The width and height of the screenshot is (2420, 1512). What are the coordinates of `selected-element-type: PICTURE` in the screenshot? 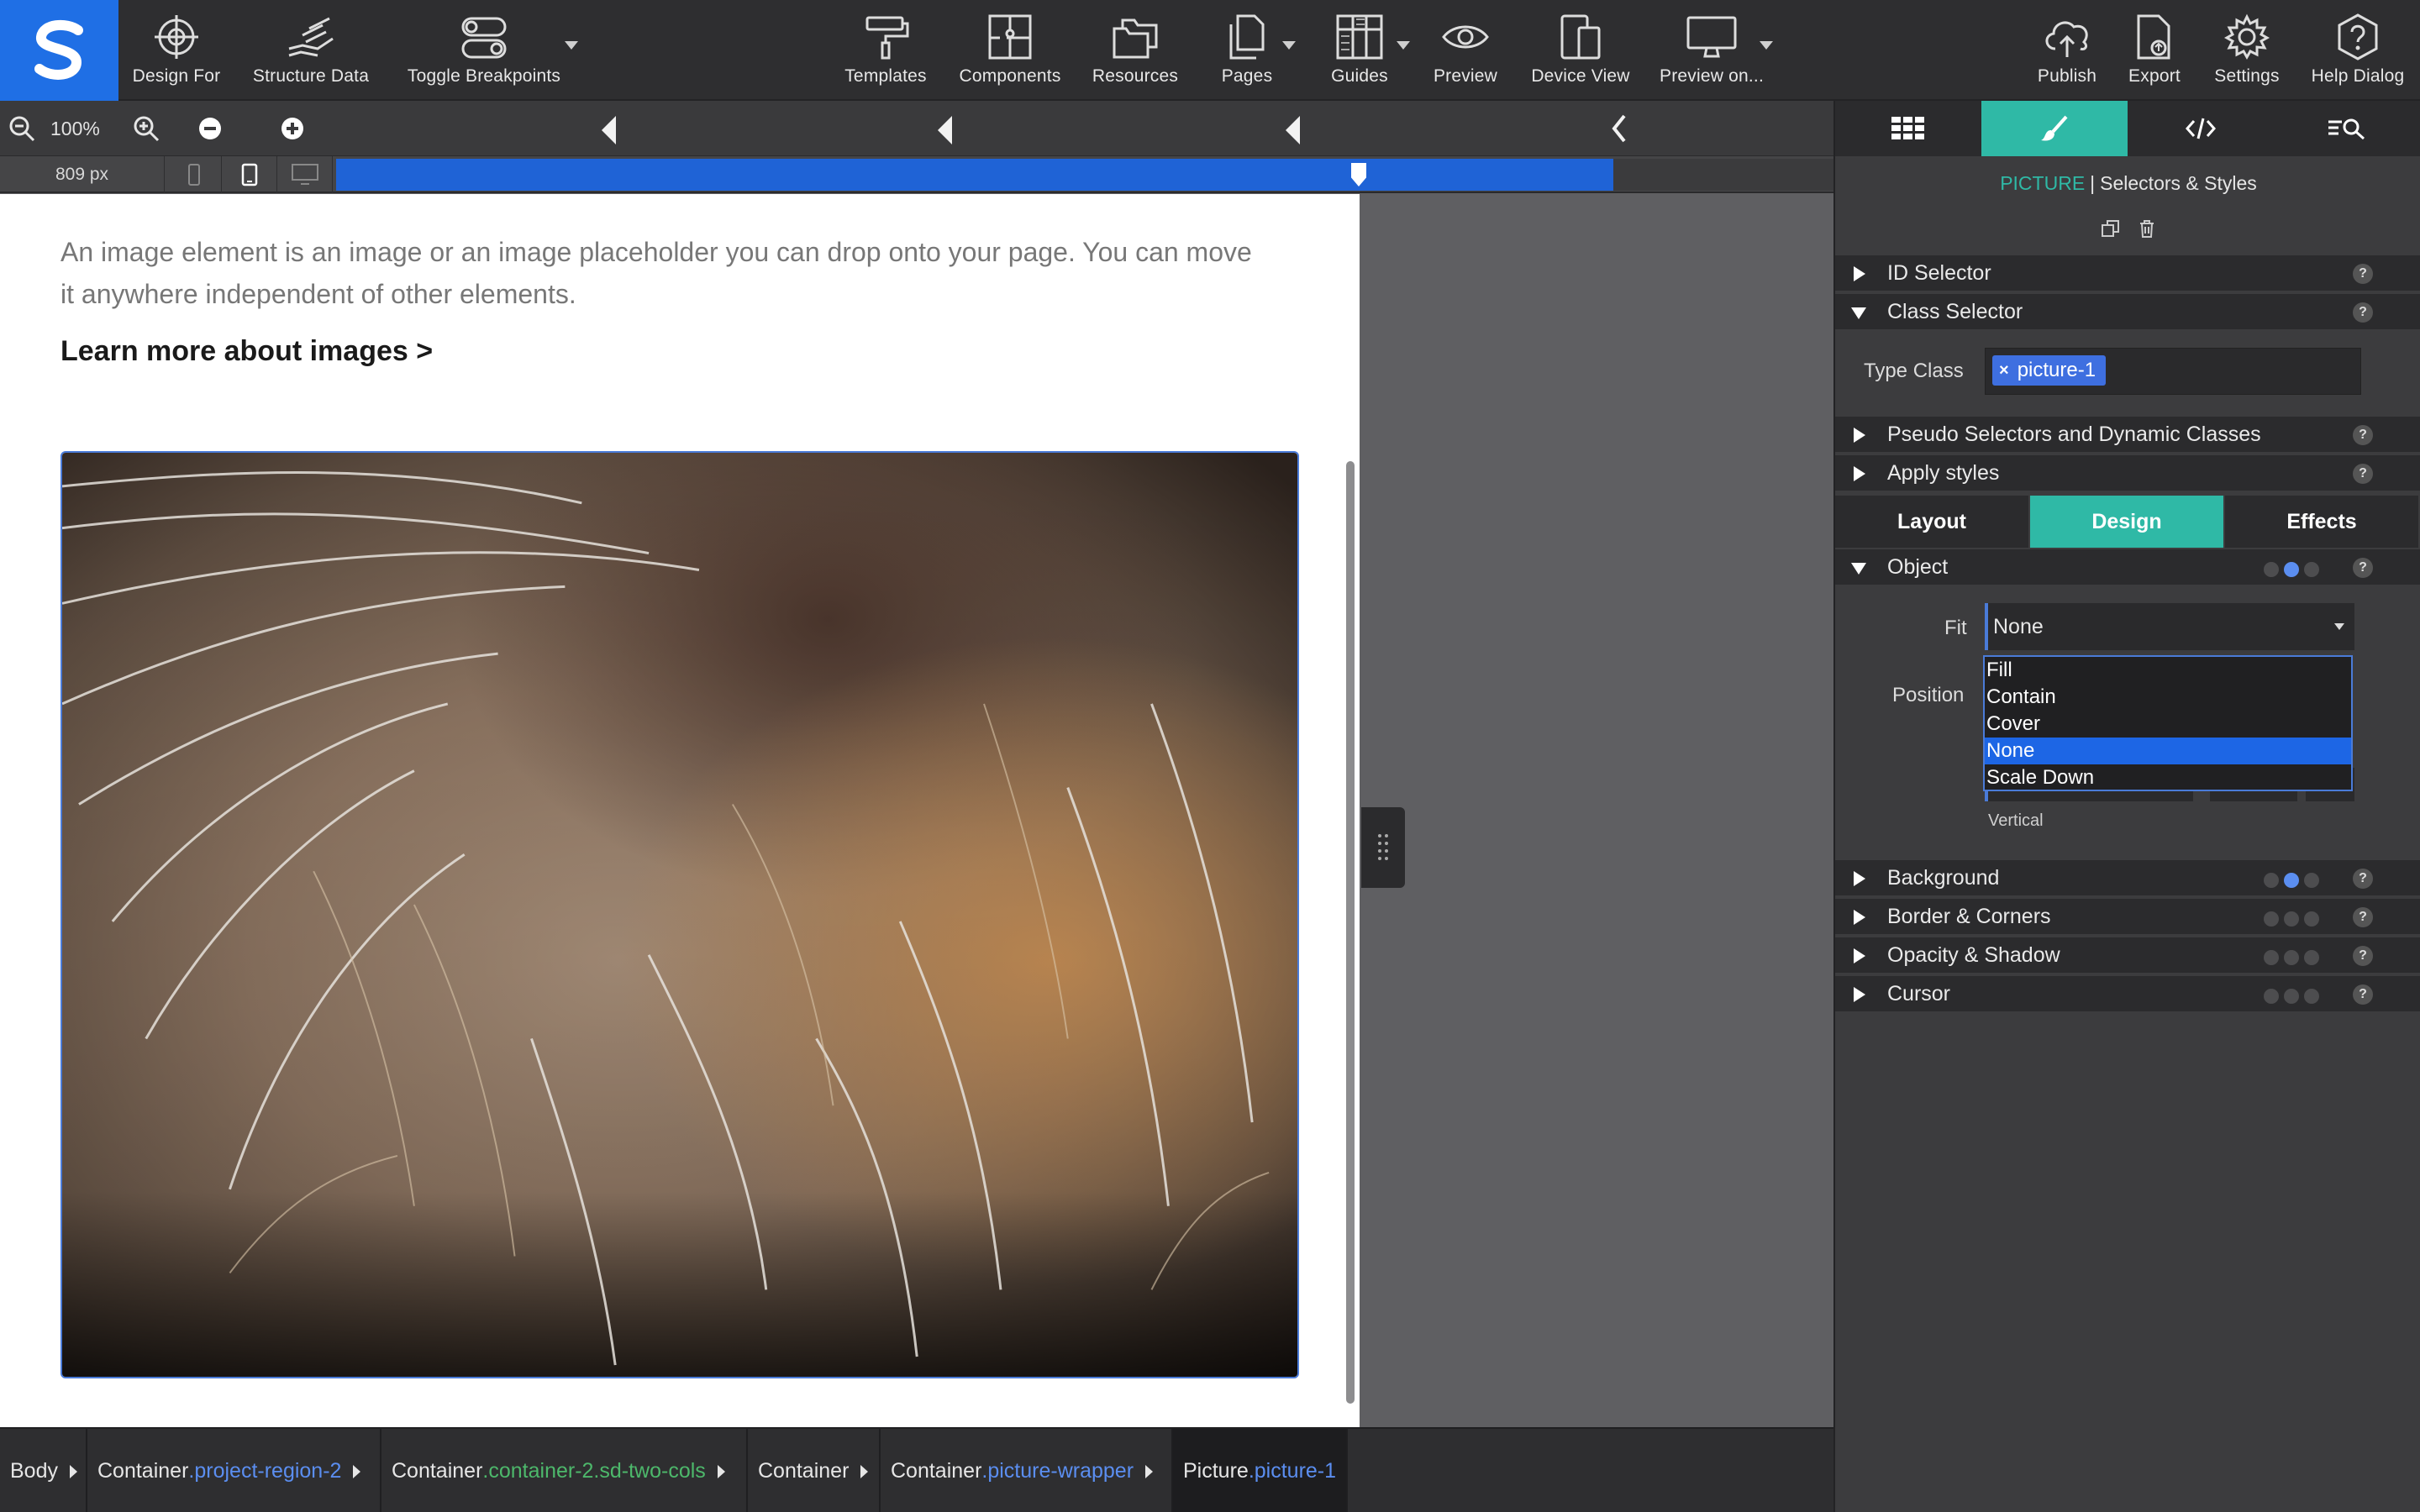 It's located at (2043, 182).